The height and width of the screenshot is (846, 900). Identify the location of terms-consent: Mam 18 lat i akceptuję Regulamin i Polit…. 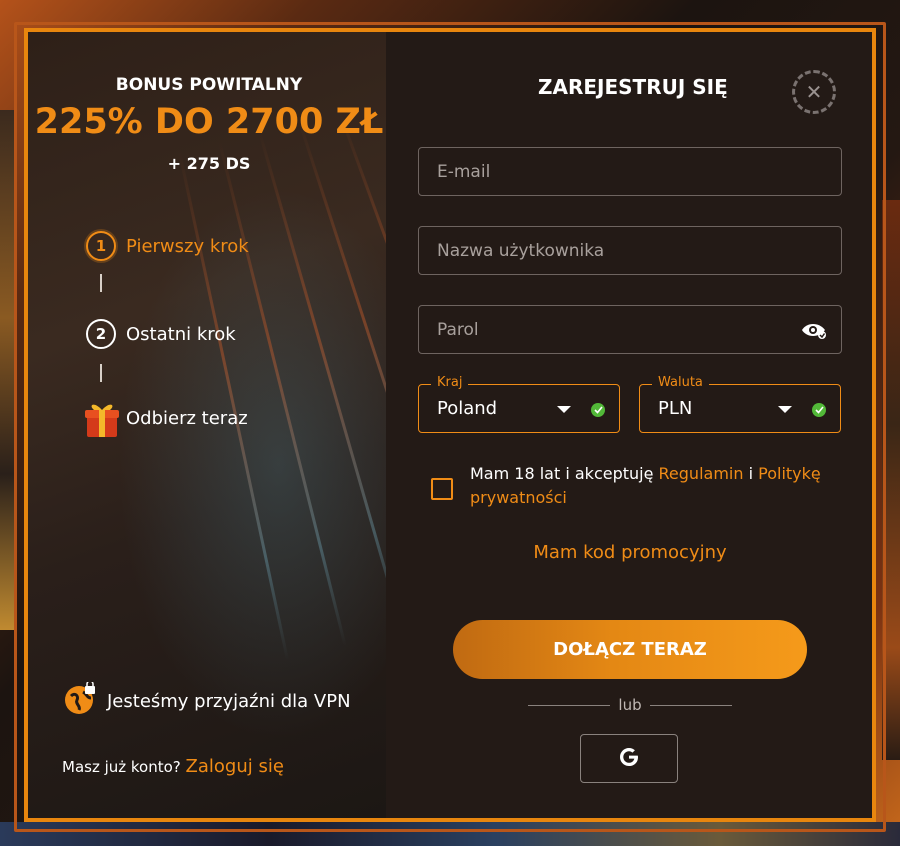
(636, 486).